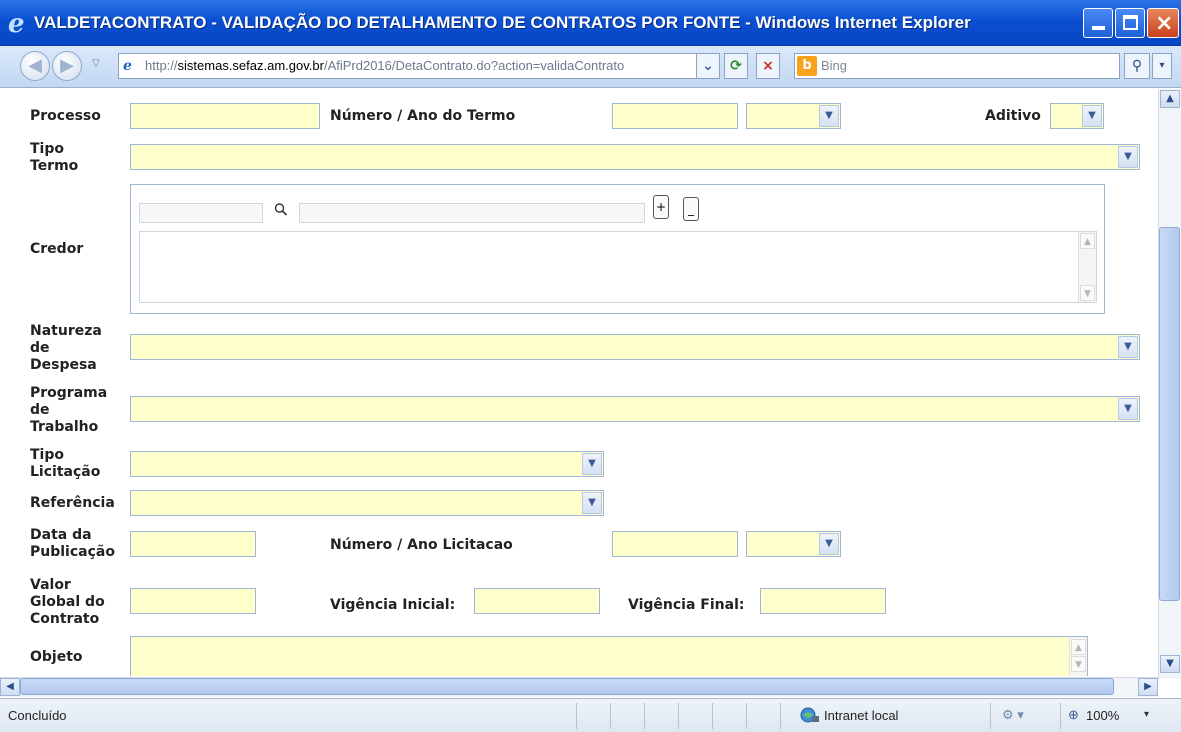 Image resolution: width=1181 pixels, height=732 pixels. Describe the element at coordinates (1162, 66) in the screenshot. I see `search-options-button: ▾` at that location.